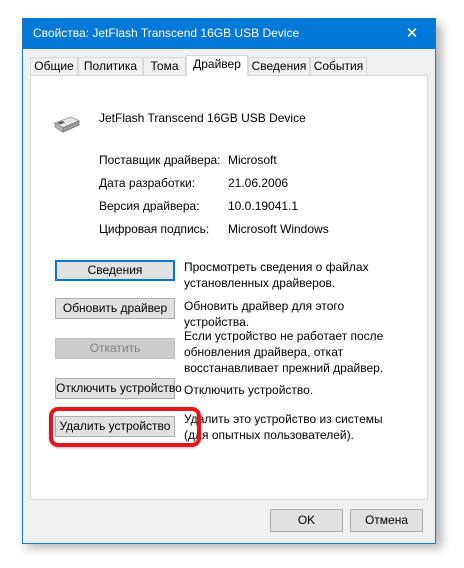 Image resolution: width=464 pixels, height=568 pixels. Describe the element at coordinates (54, 66) in the screenshot. I see `tab-general: Общие` at that location.